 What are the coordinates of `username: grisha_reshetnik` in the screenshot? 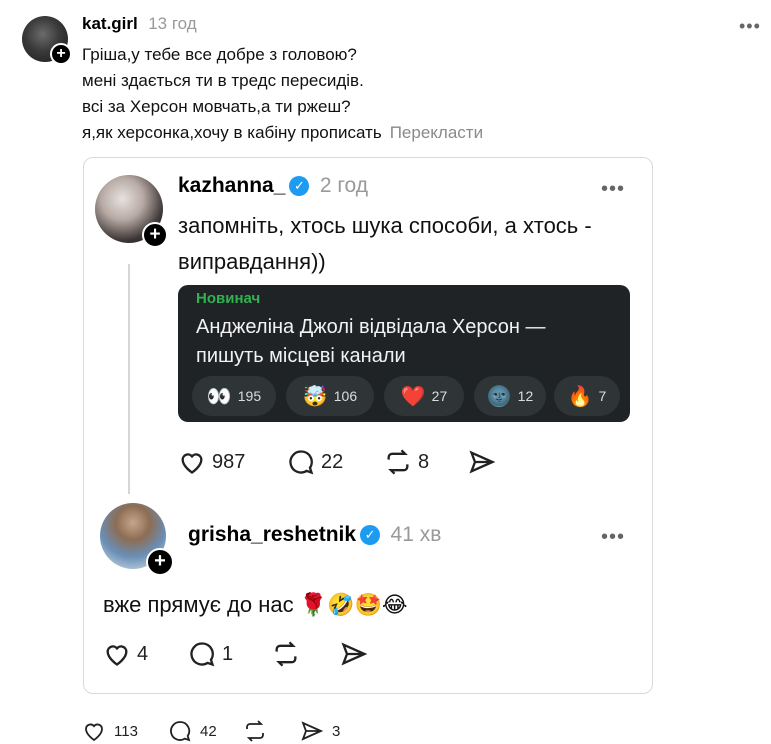 It's located at (272, 534).